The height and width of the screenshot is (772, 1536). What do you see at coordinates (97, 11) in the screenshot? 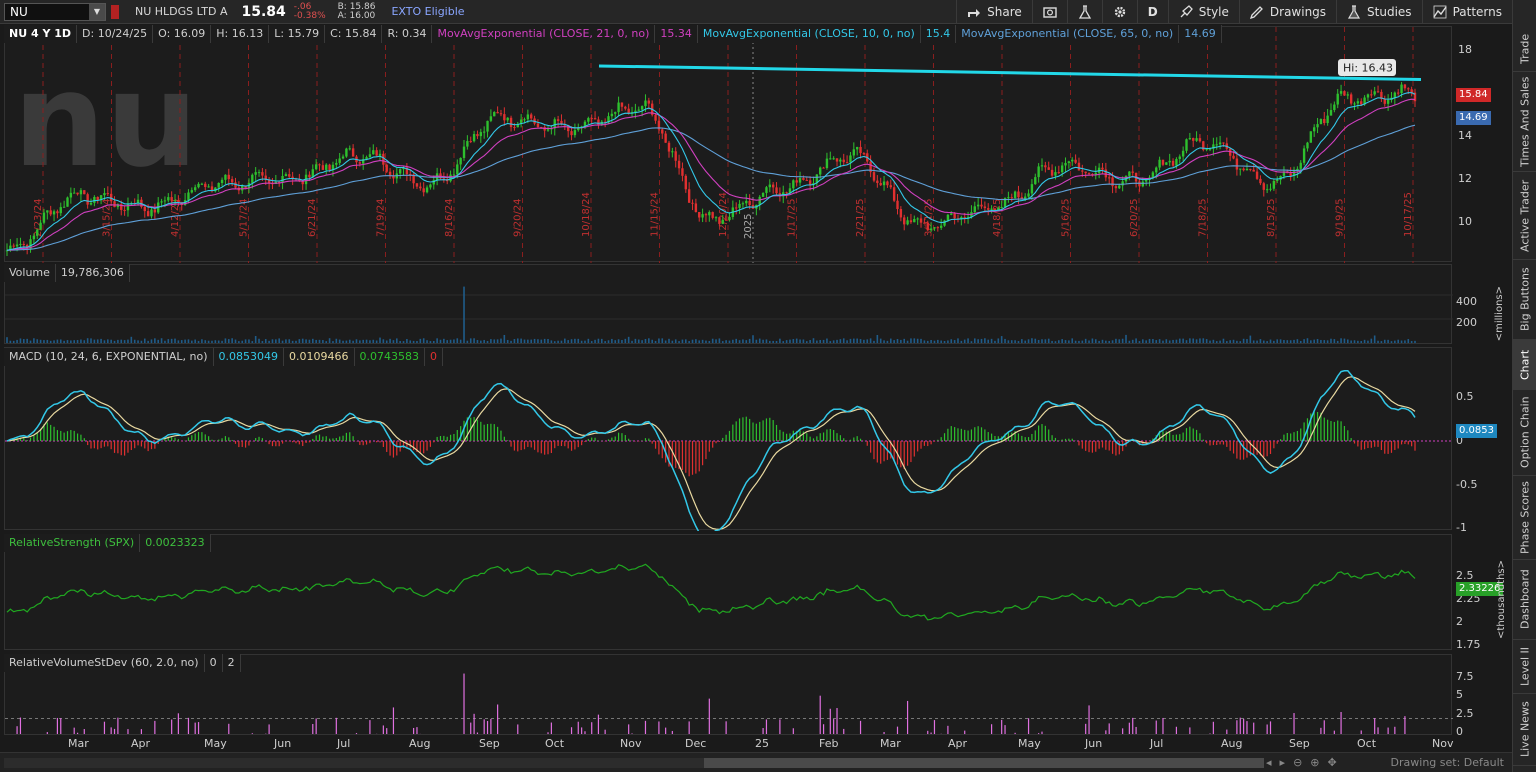
I see `symbol-dropdown-icon: ▼` at bounding box center [97, 11].